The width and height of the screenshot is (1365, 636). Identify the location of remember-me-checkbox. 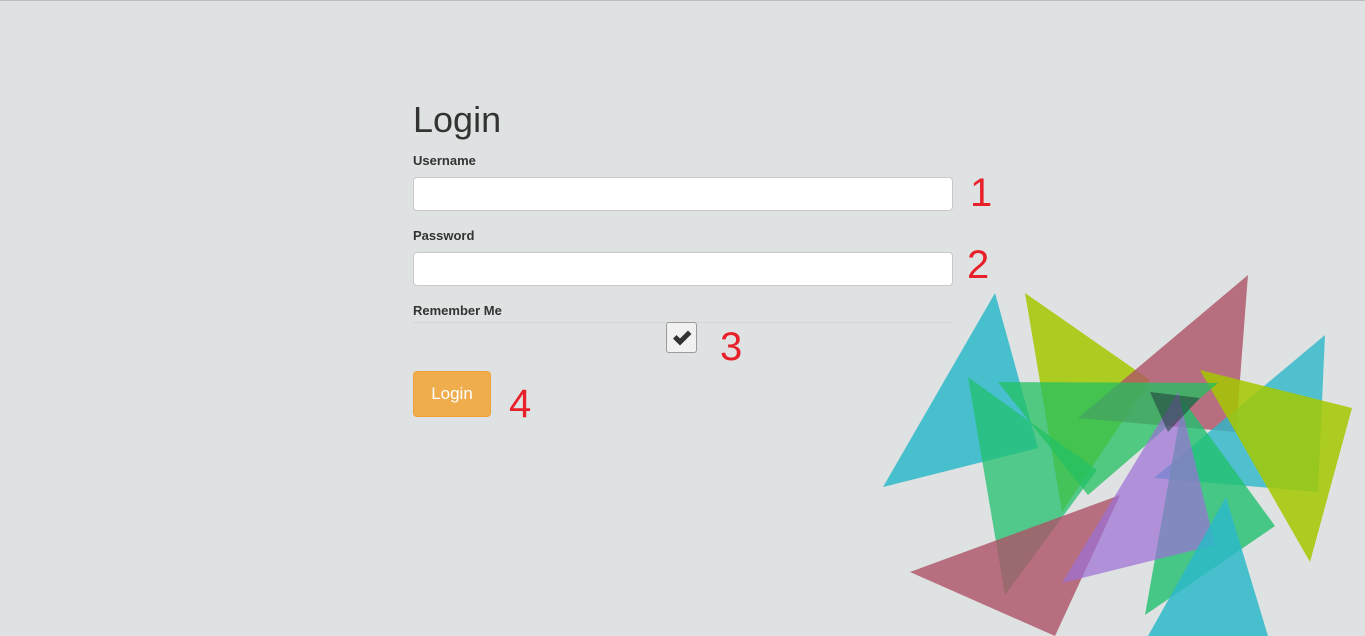
(681, 337).